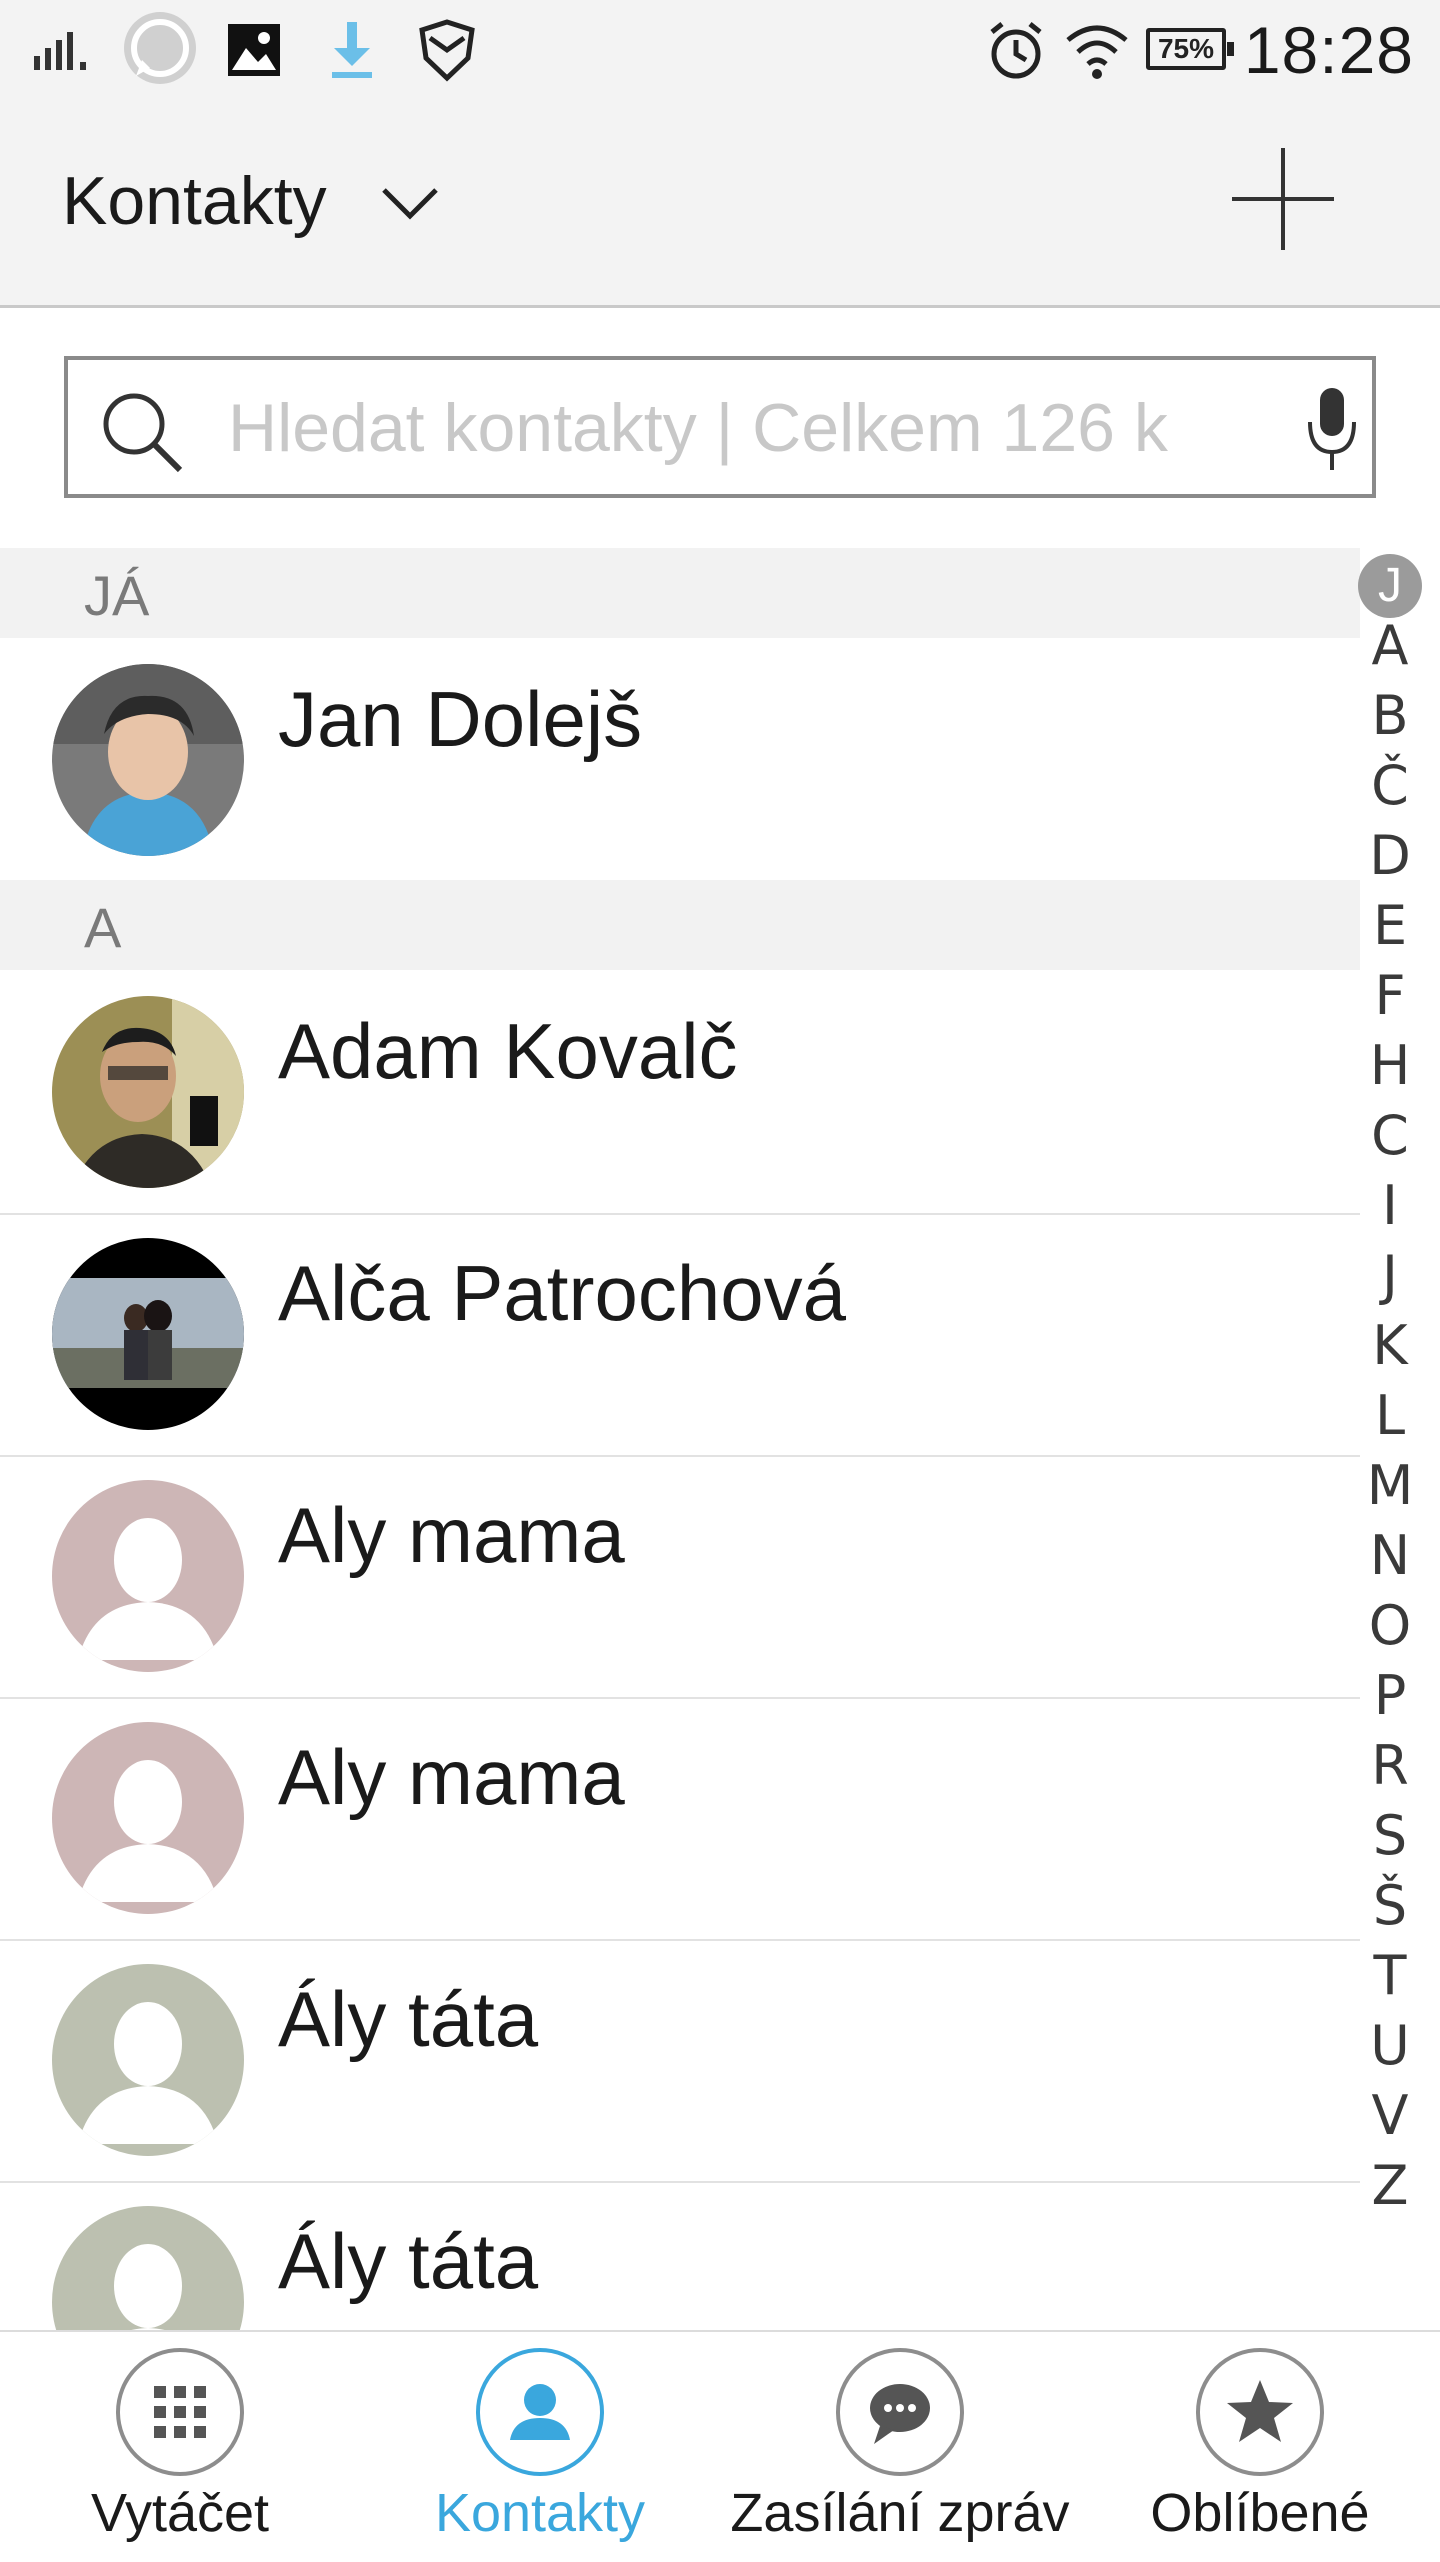 Image resolution: width=1440 pixels, height=2562 pixels. Describe the element at coordinates (1328, 50) in the screenshot. I see `status-time: 18:28` at that location.